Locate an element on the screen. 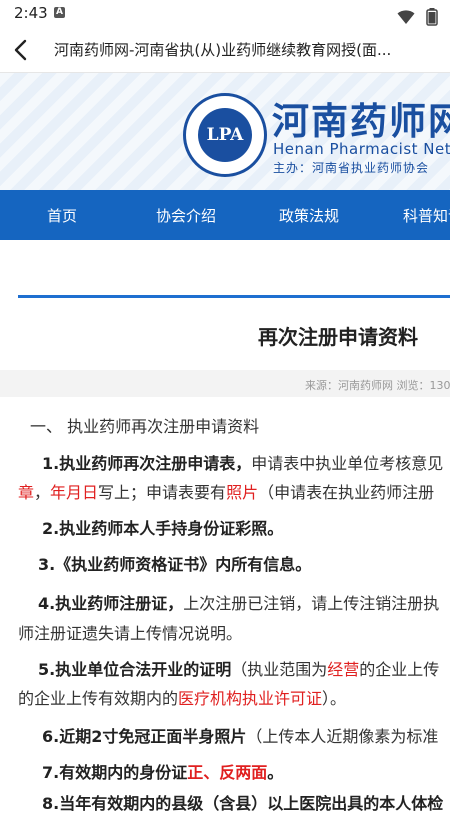  site-name-en: Henan Pharmacist Network is located at coordinates (361, 149).